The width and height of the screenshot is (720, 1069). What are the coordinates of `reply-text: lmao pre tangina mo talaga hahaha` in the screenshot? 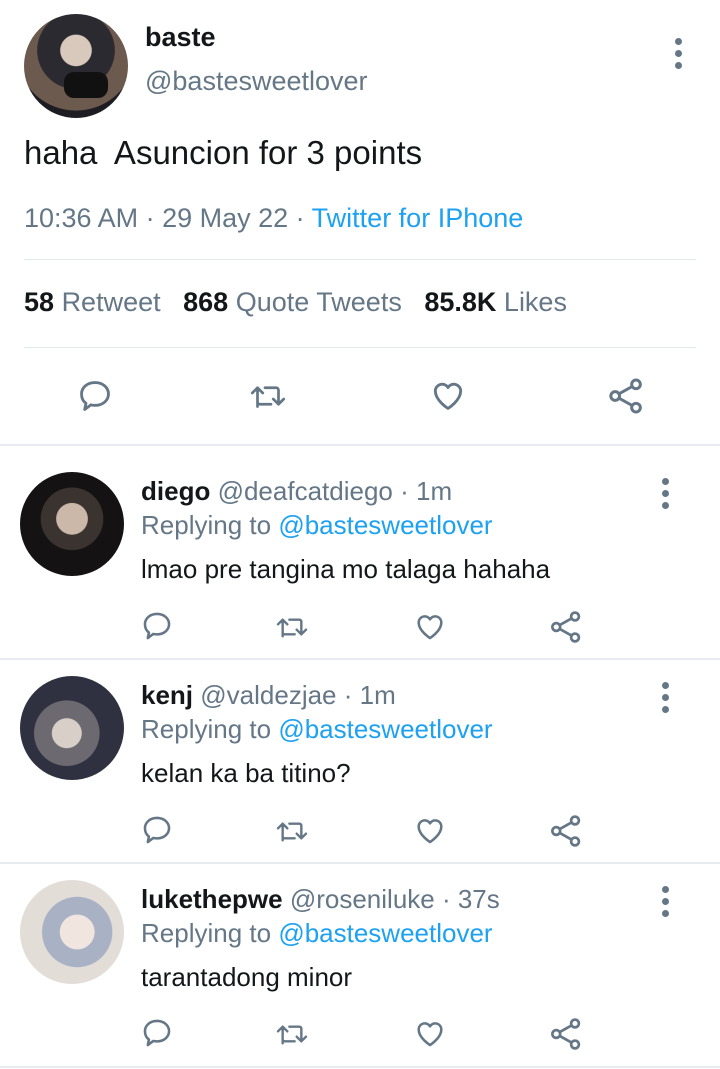 It's located at (346, 569).